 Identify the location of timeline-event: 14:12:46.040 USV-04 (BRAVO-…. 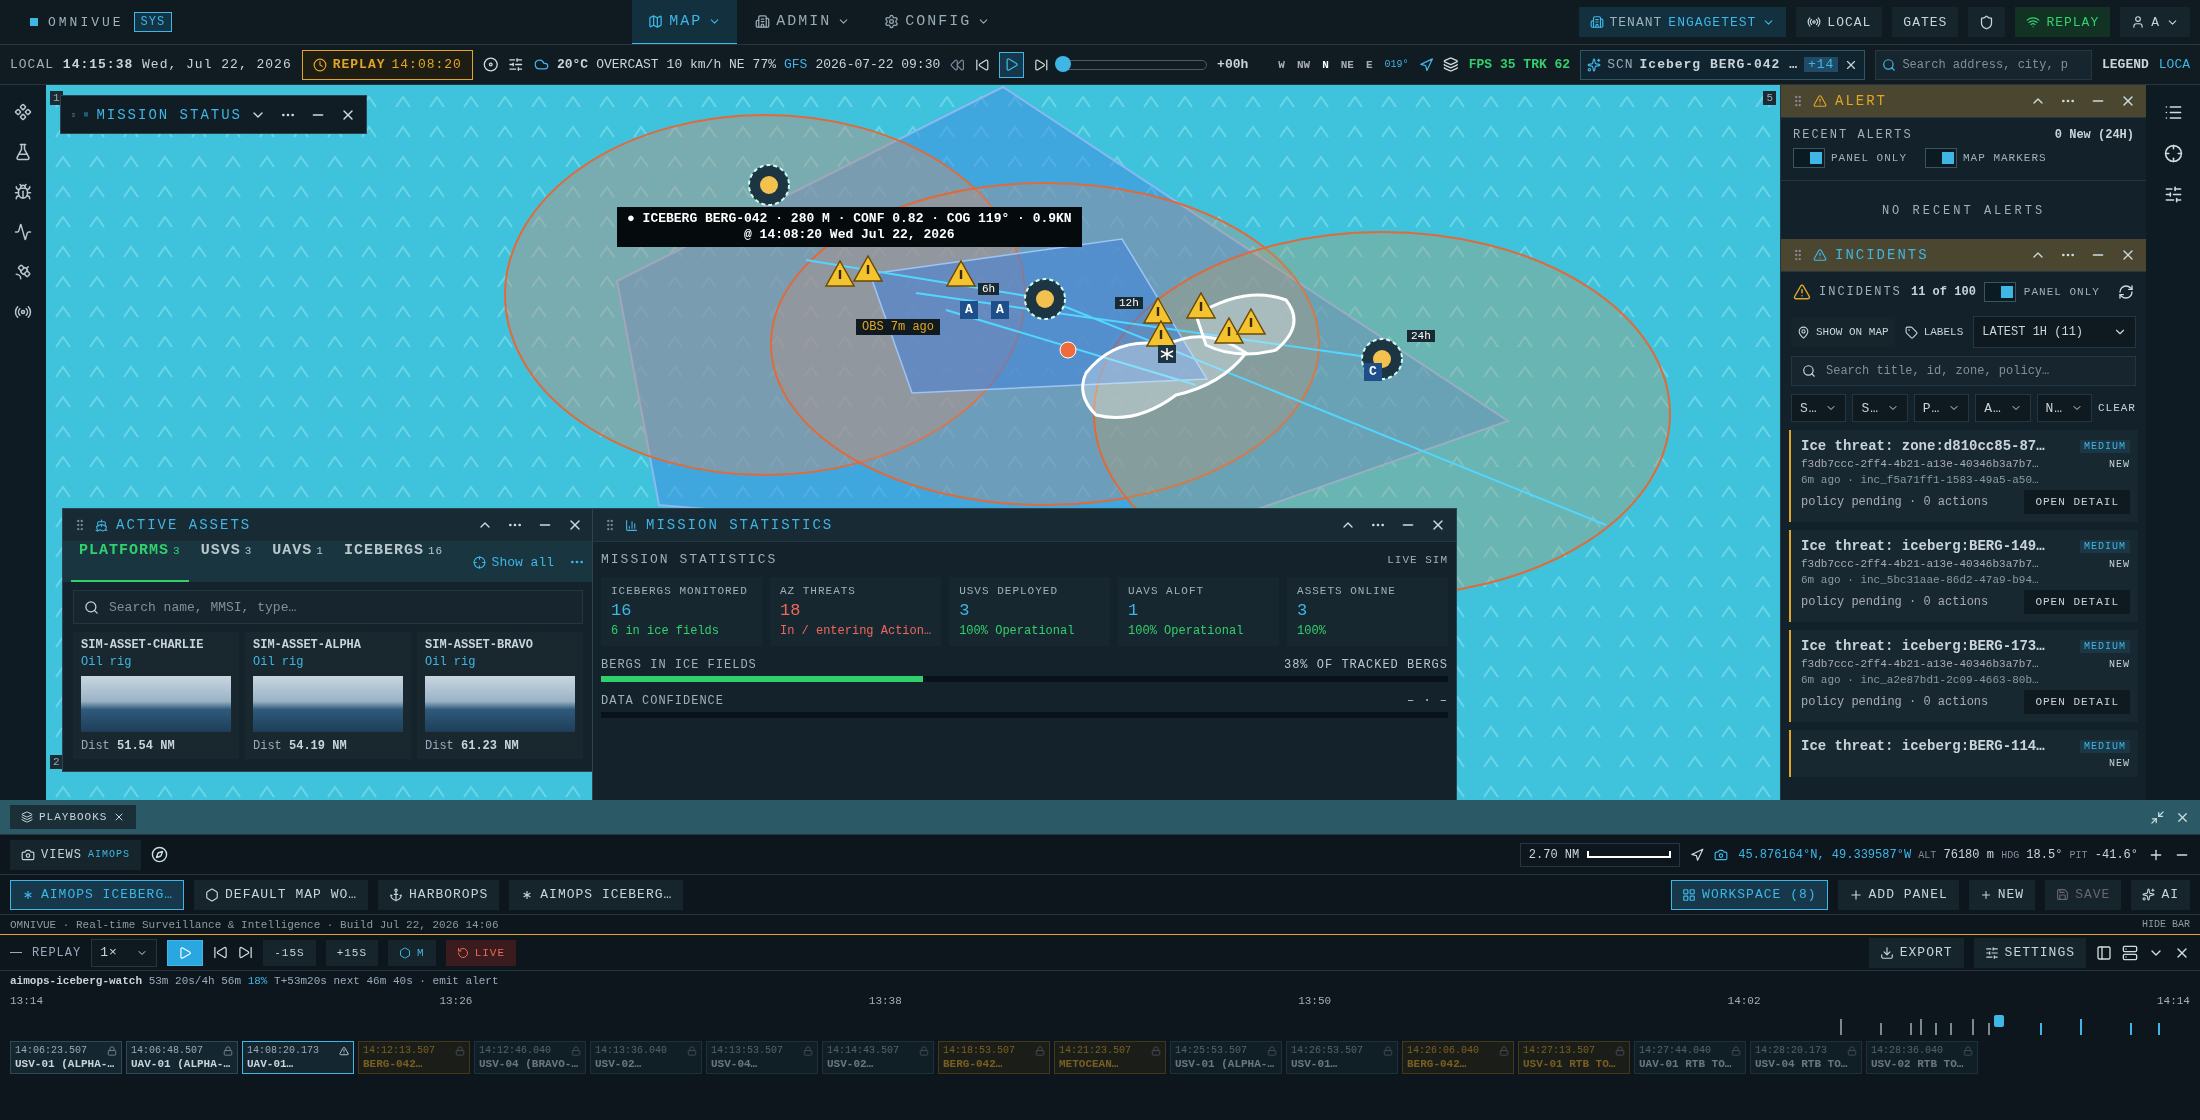
(530, 1057).